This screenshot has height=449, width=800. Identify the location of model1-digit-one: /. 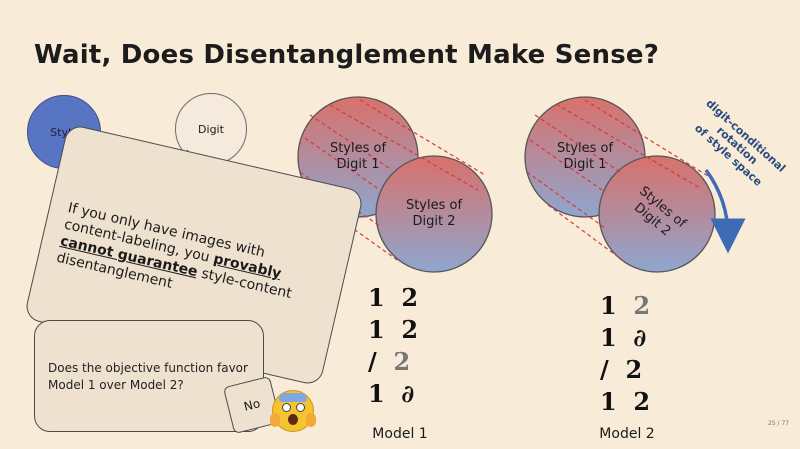
(372, 361).